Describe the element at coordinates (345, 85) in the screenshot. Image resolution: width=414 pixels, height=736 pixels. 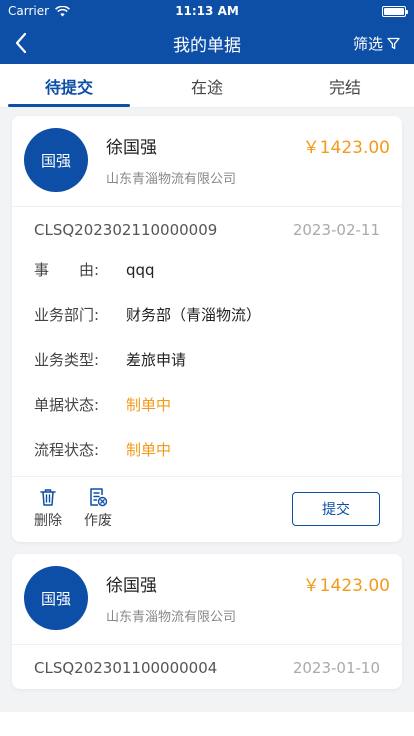
I see `tab-completed: 完结` at that location.